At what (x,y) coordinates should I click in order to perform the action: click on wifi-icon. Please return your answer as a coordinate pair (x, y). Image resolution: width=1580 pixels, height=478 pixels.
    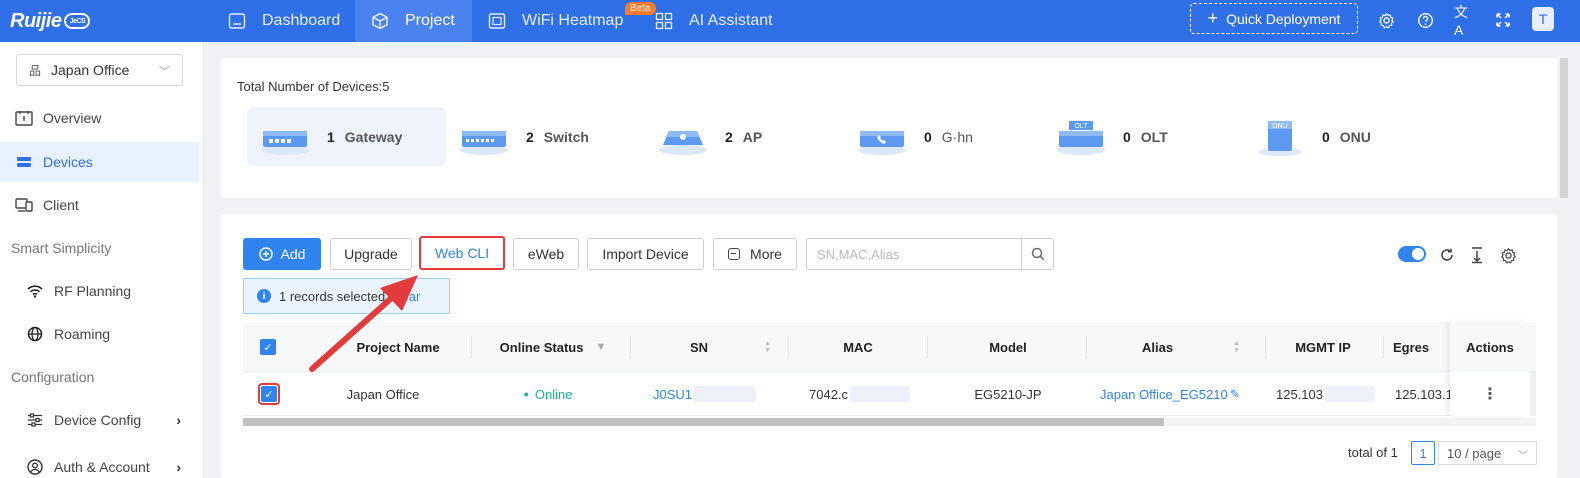
    Looking at the image, I should click on (35, 291).